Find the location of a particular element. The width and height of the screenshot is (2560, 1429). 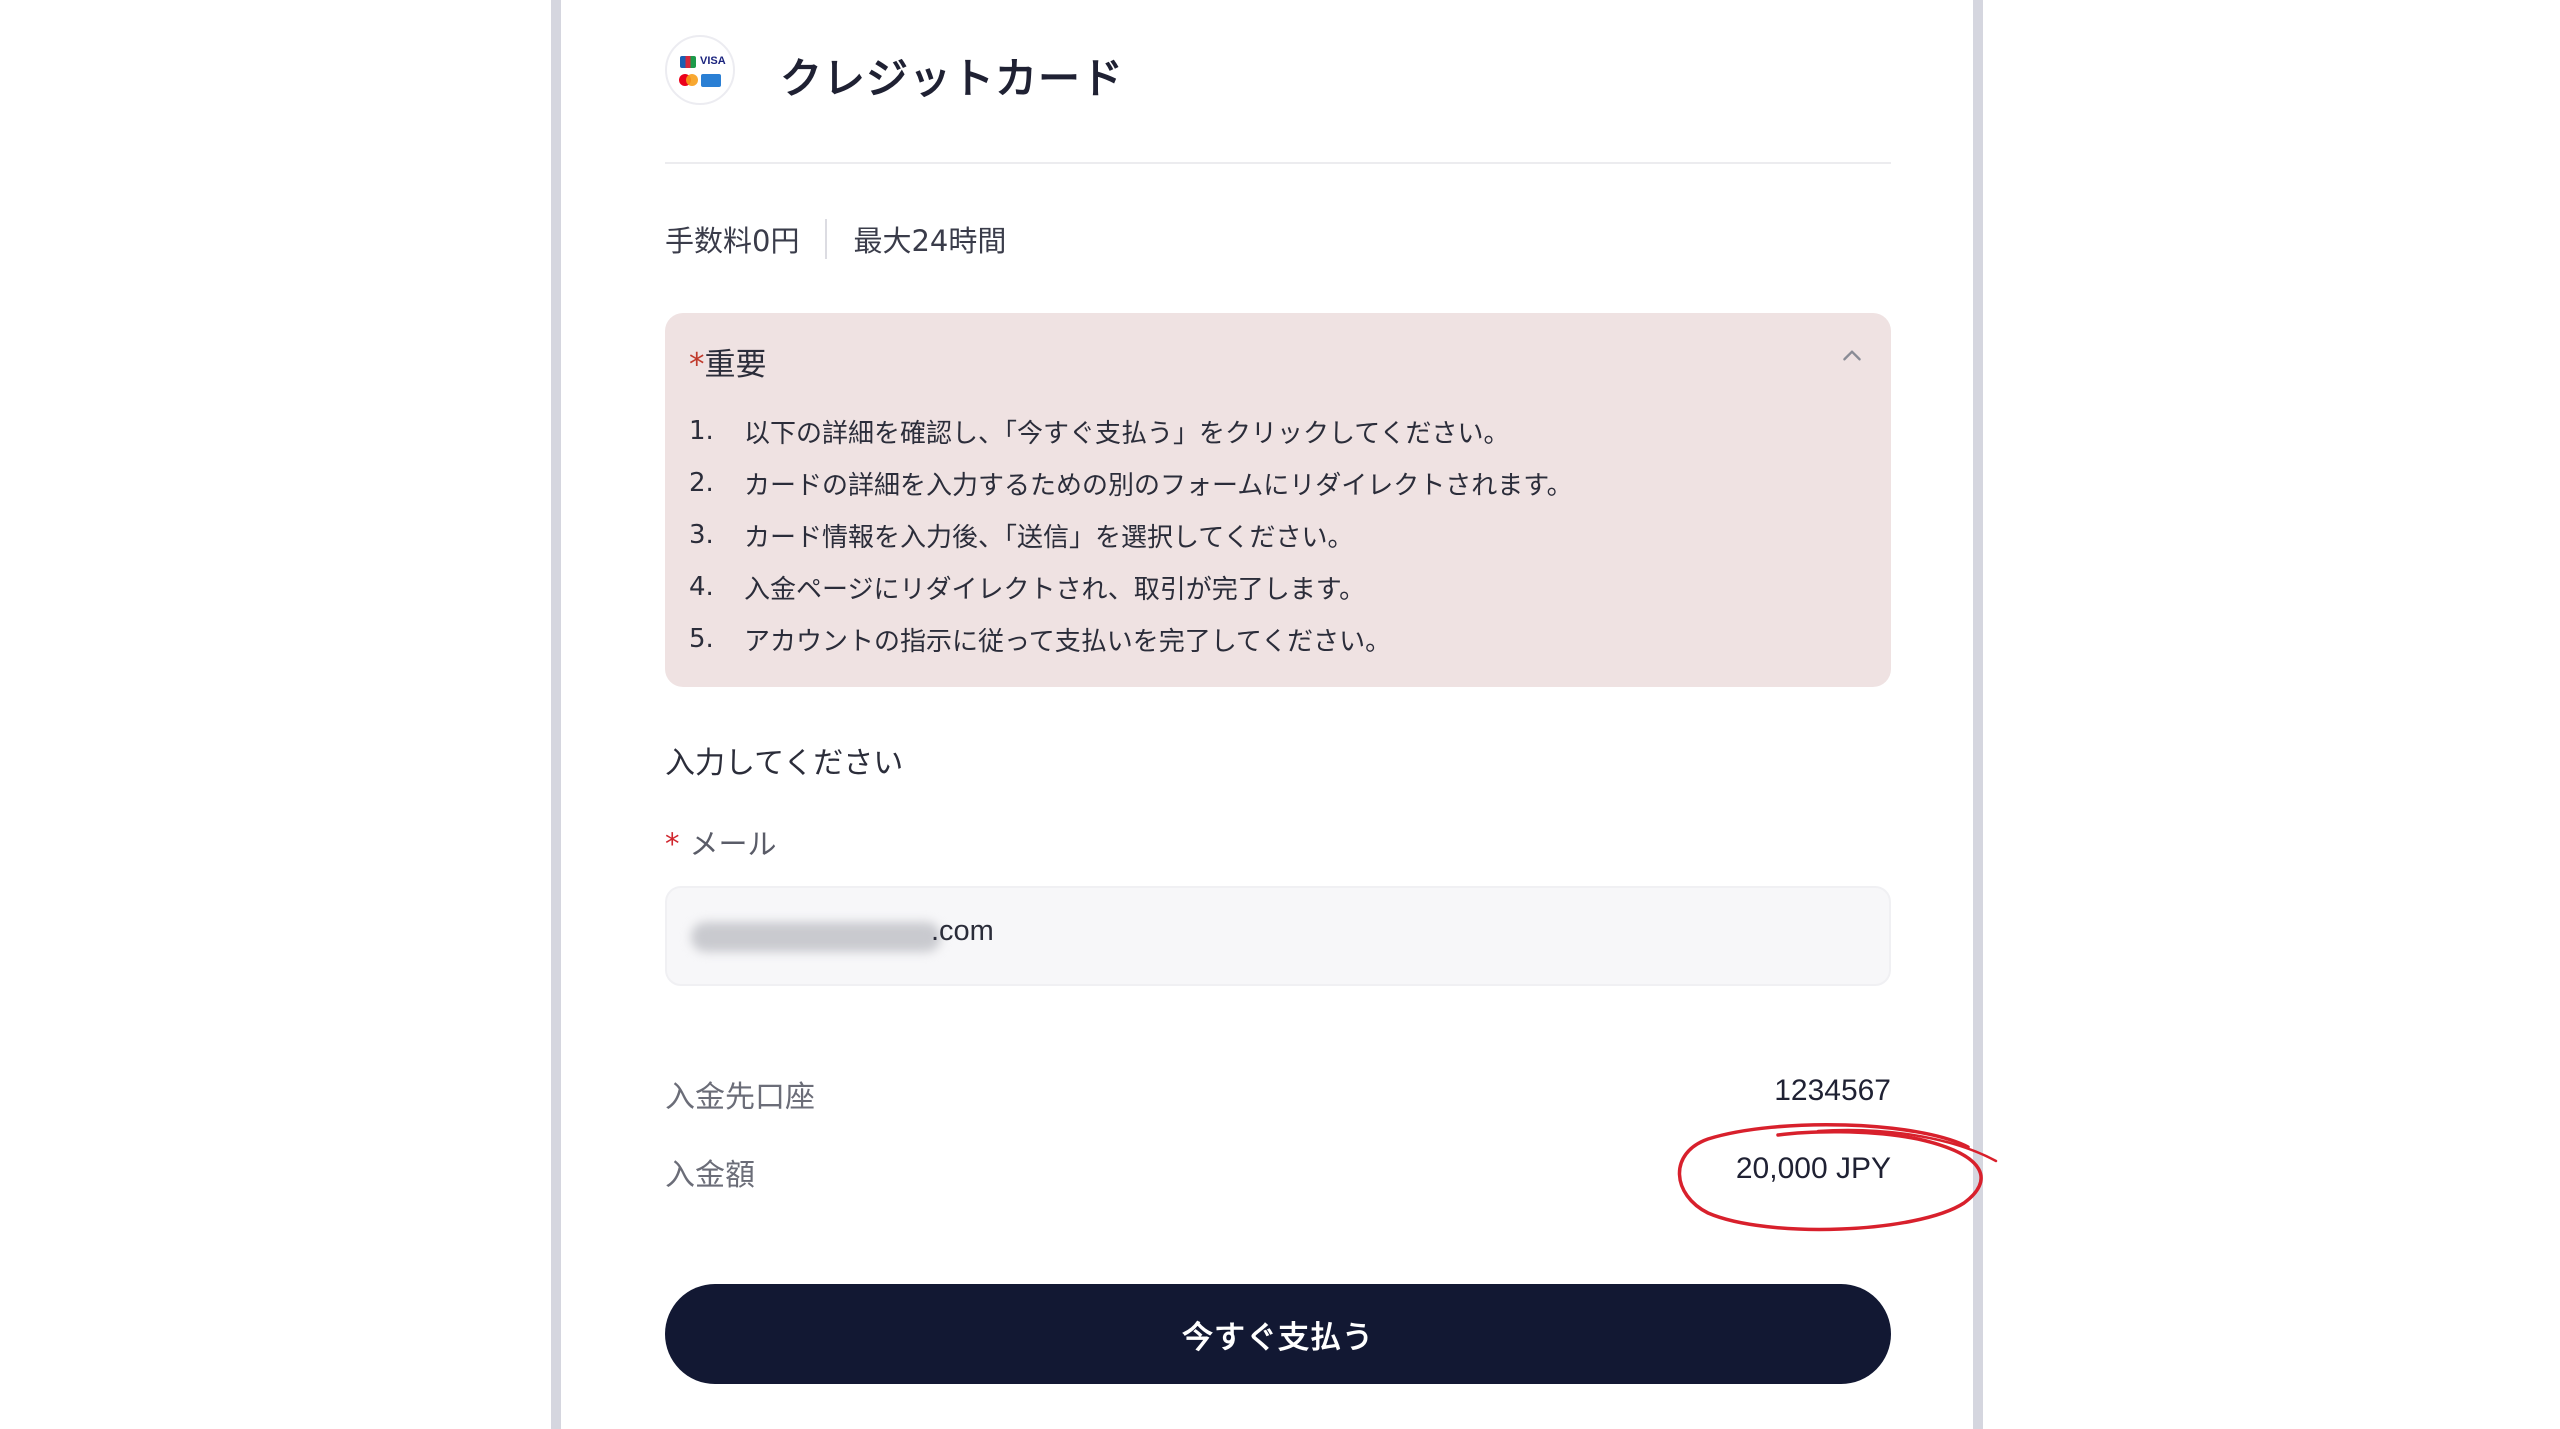

deposit-amount-label: 入金額 is located at coordinates (710, 1175).